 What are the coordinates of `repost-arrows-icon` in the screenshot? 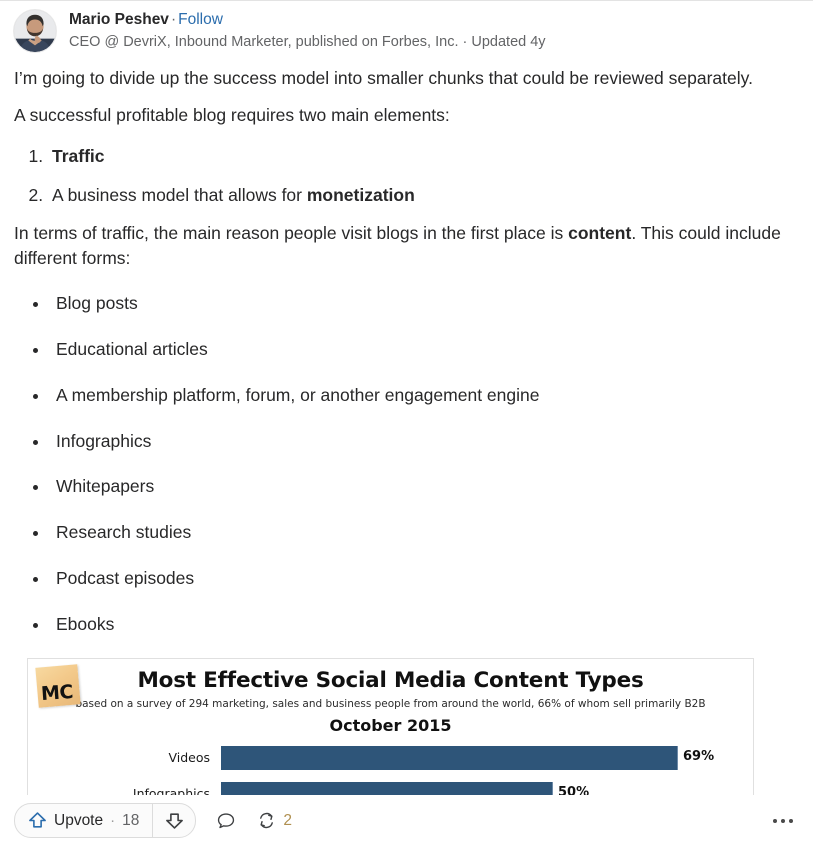 It's located at (267, 820).